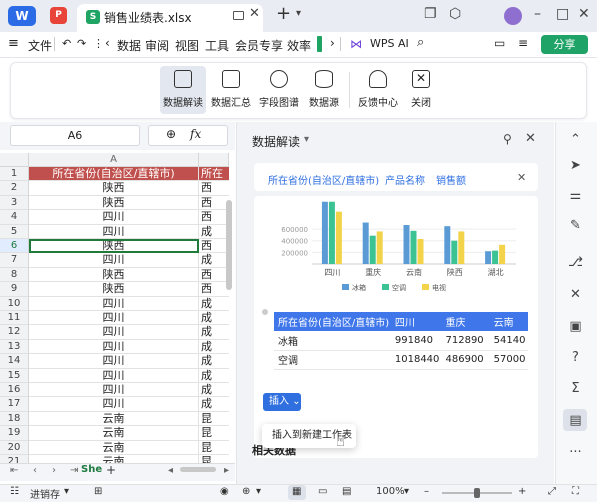 The width and height of the screenshot is (597, 502). I want to click on fx-icon: fx, so click(195, 134).